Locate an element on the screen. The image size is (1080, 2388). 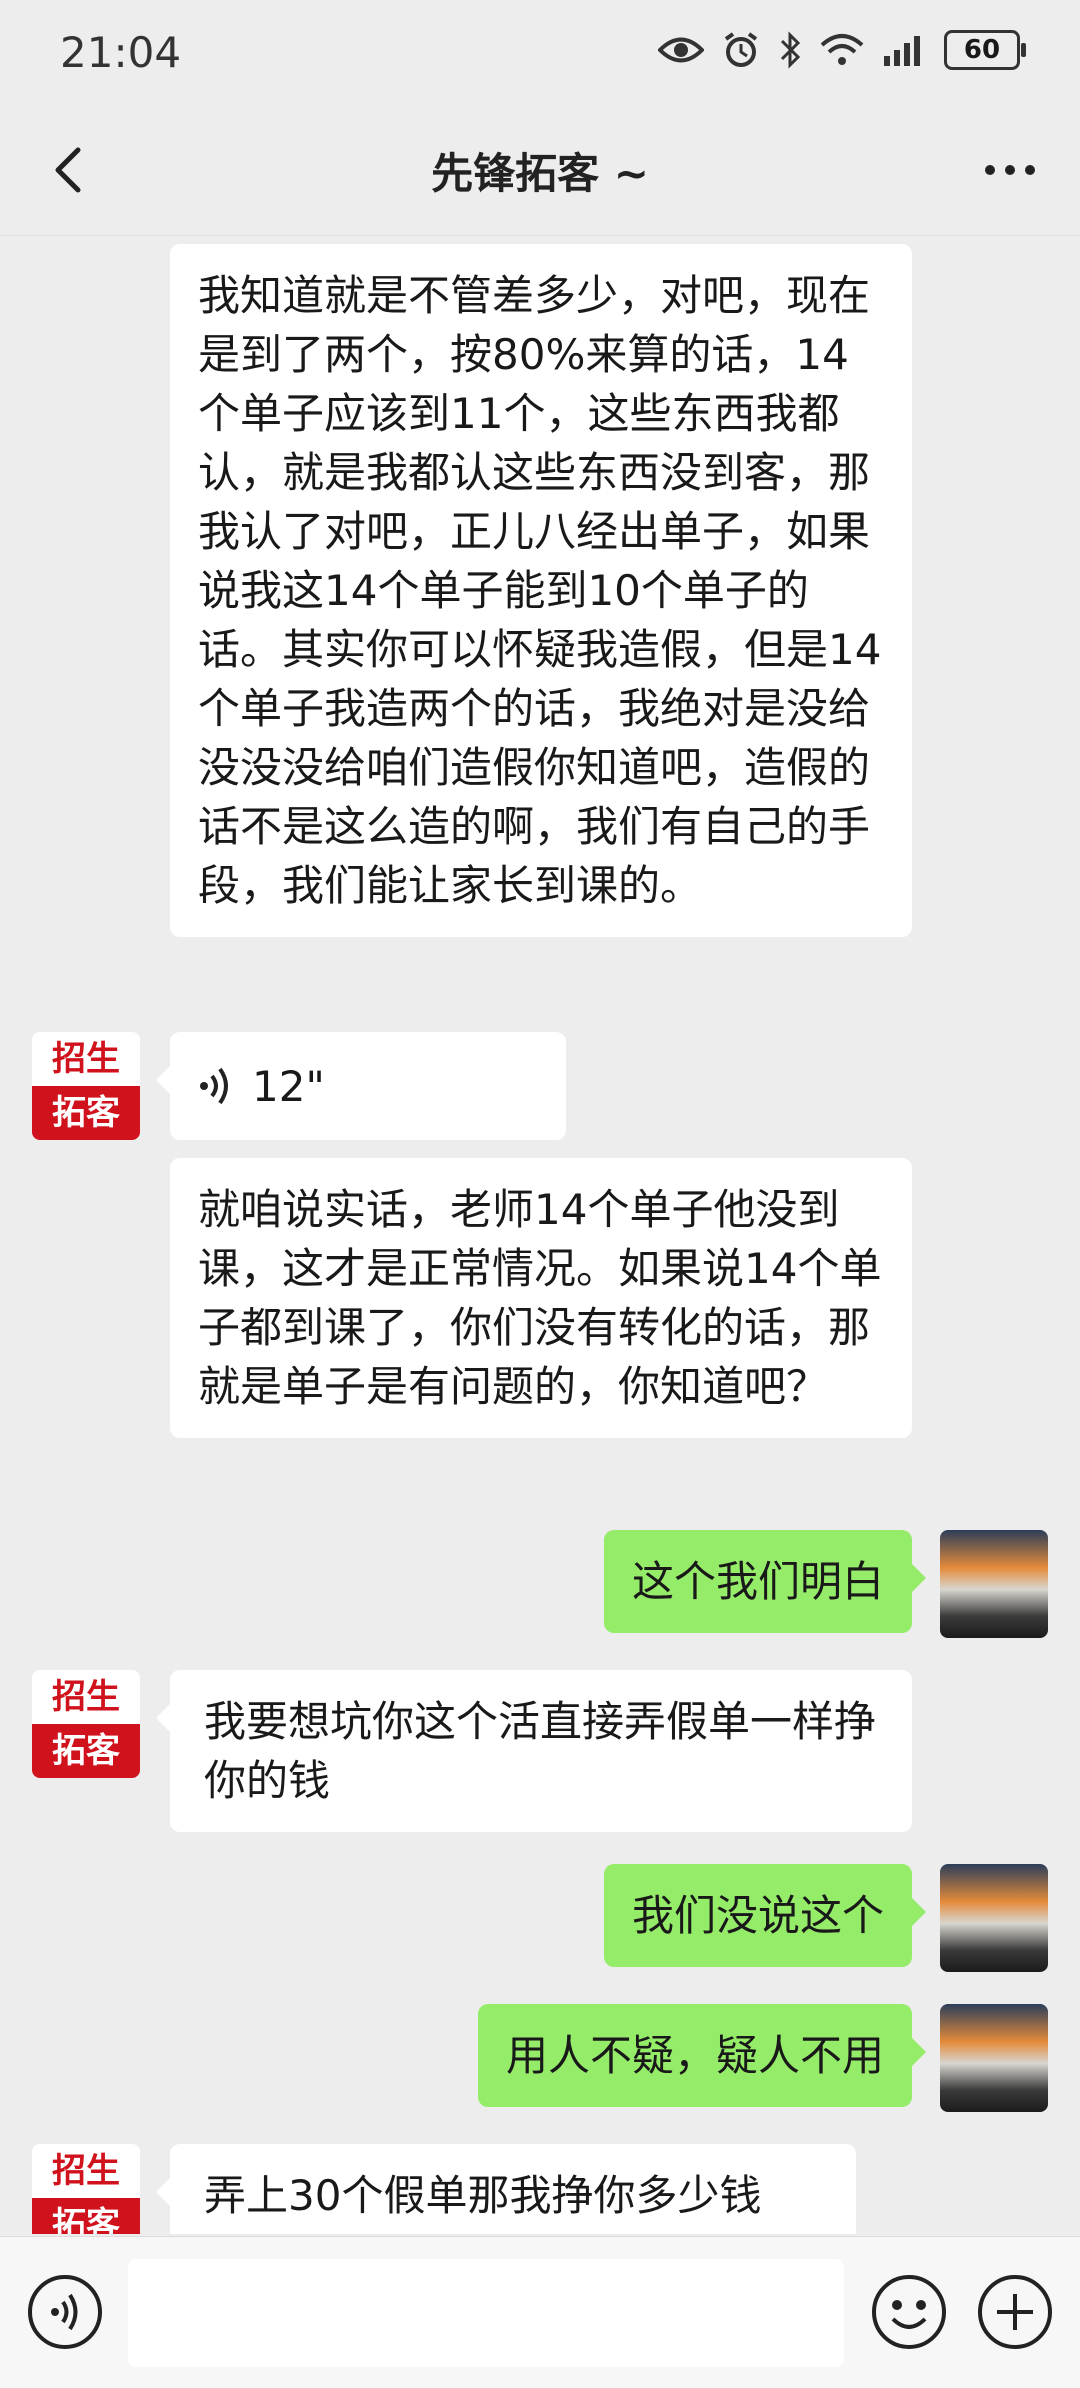
eye-icon is located at coordinates (681, 50).